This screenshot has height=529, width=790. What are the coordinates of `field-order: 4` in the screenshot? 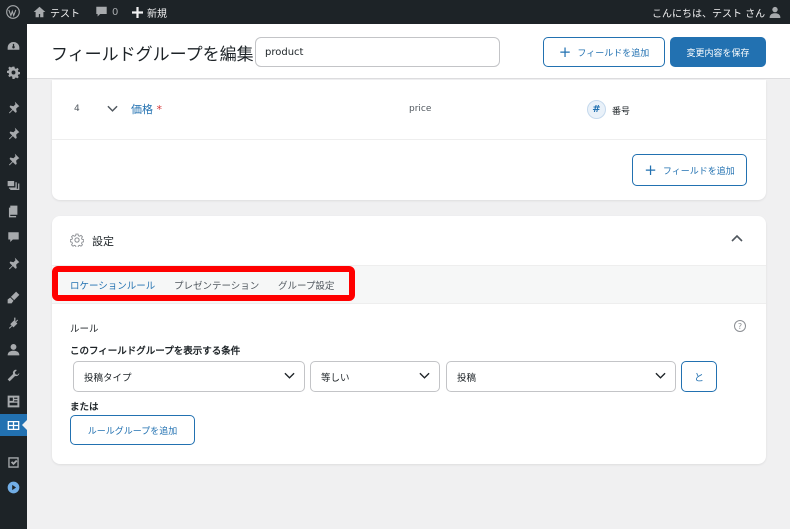 It's located at (77, 109).